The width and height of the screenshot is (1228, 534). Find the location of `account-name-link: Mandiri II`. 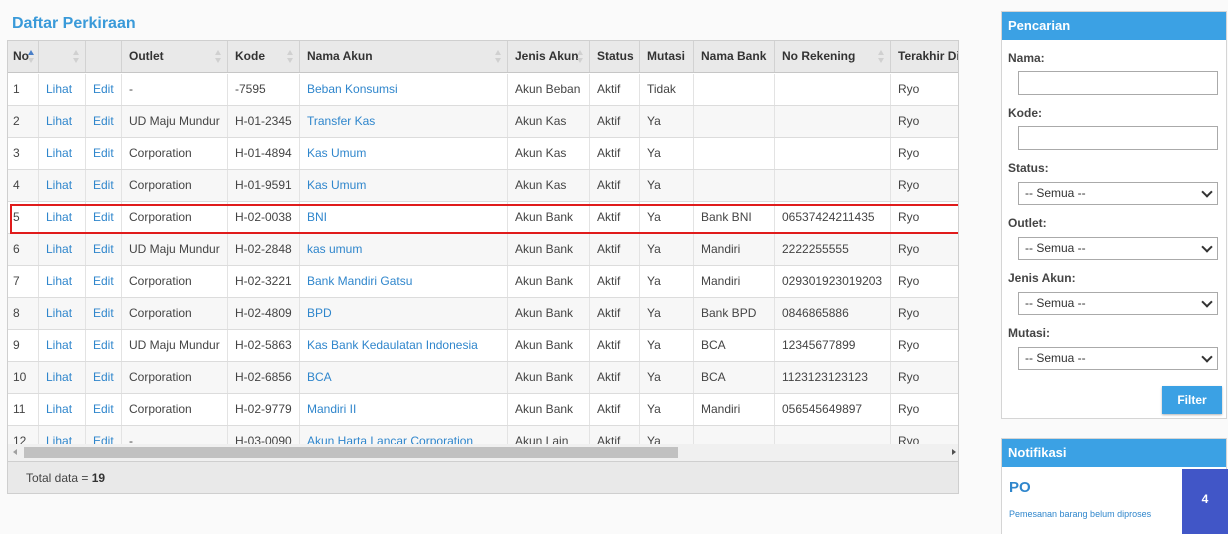

account-name-link: Mandiri II is located at coordinates (404, 409).